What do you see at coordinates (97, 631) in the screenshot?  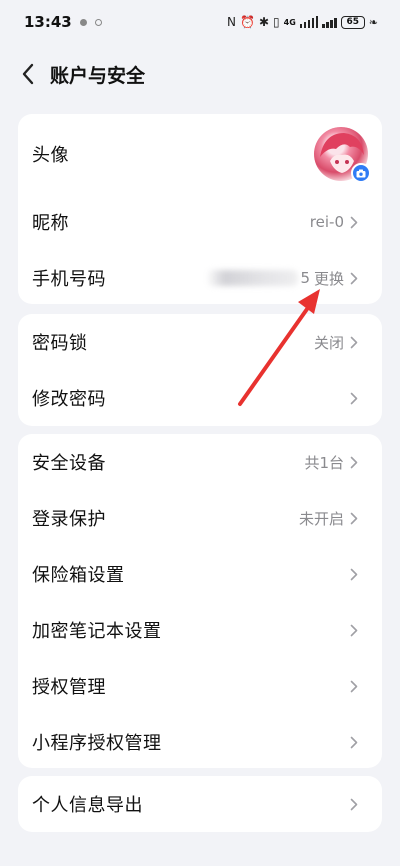 I see `encrypted-notes-label: 加密笔记本设置` at bounding box center [97, 631].